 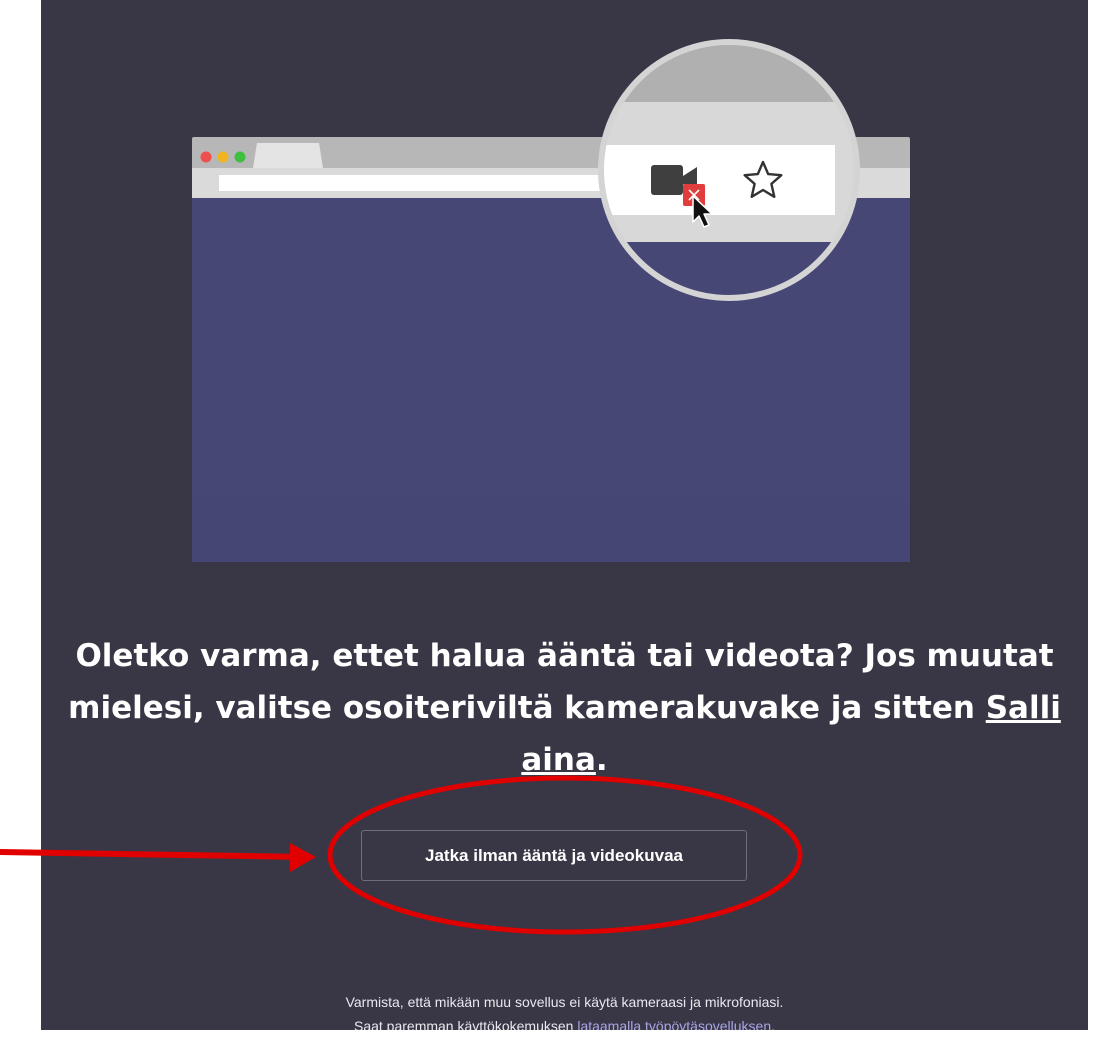 What do you see at coordinates (601, 760) in the screenshot?
I see `title-period: .` at bounding box center [601, 760].